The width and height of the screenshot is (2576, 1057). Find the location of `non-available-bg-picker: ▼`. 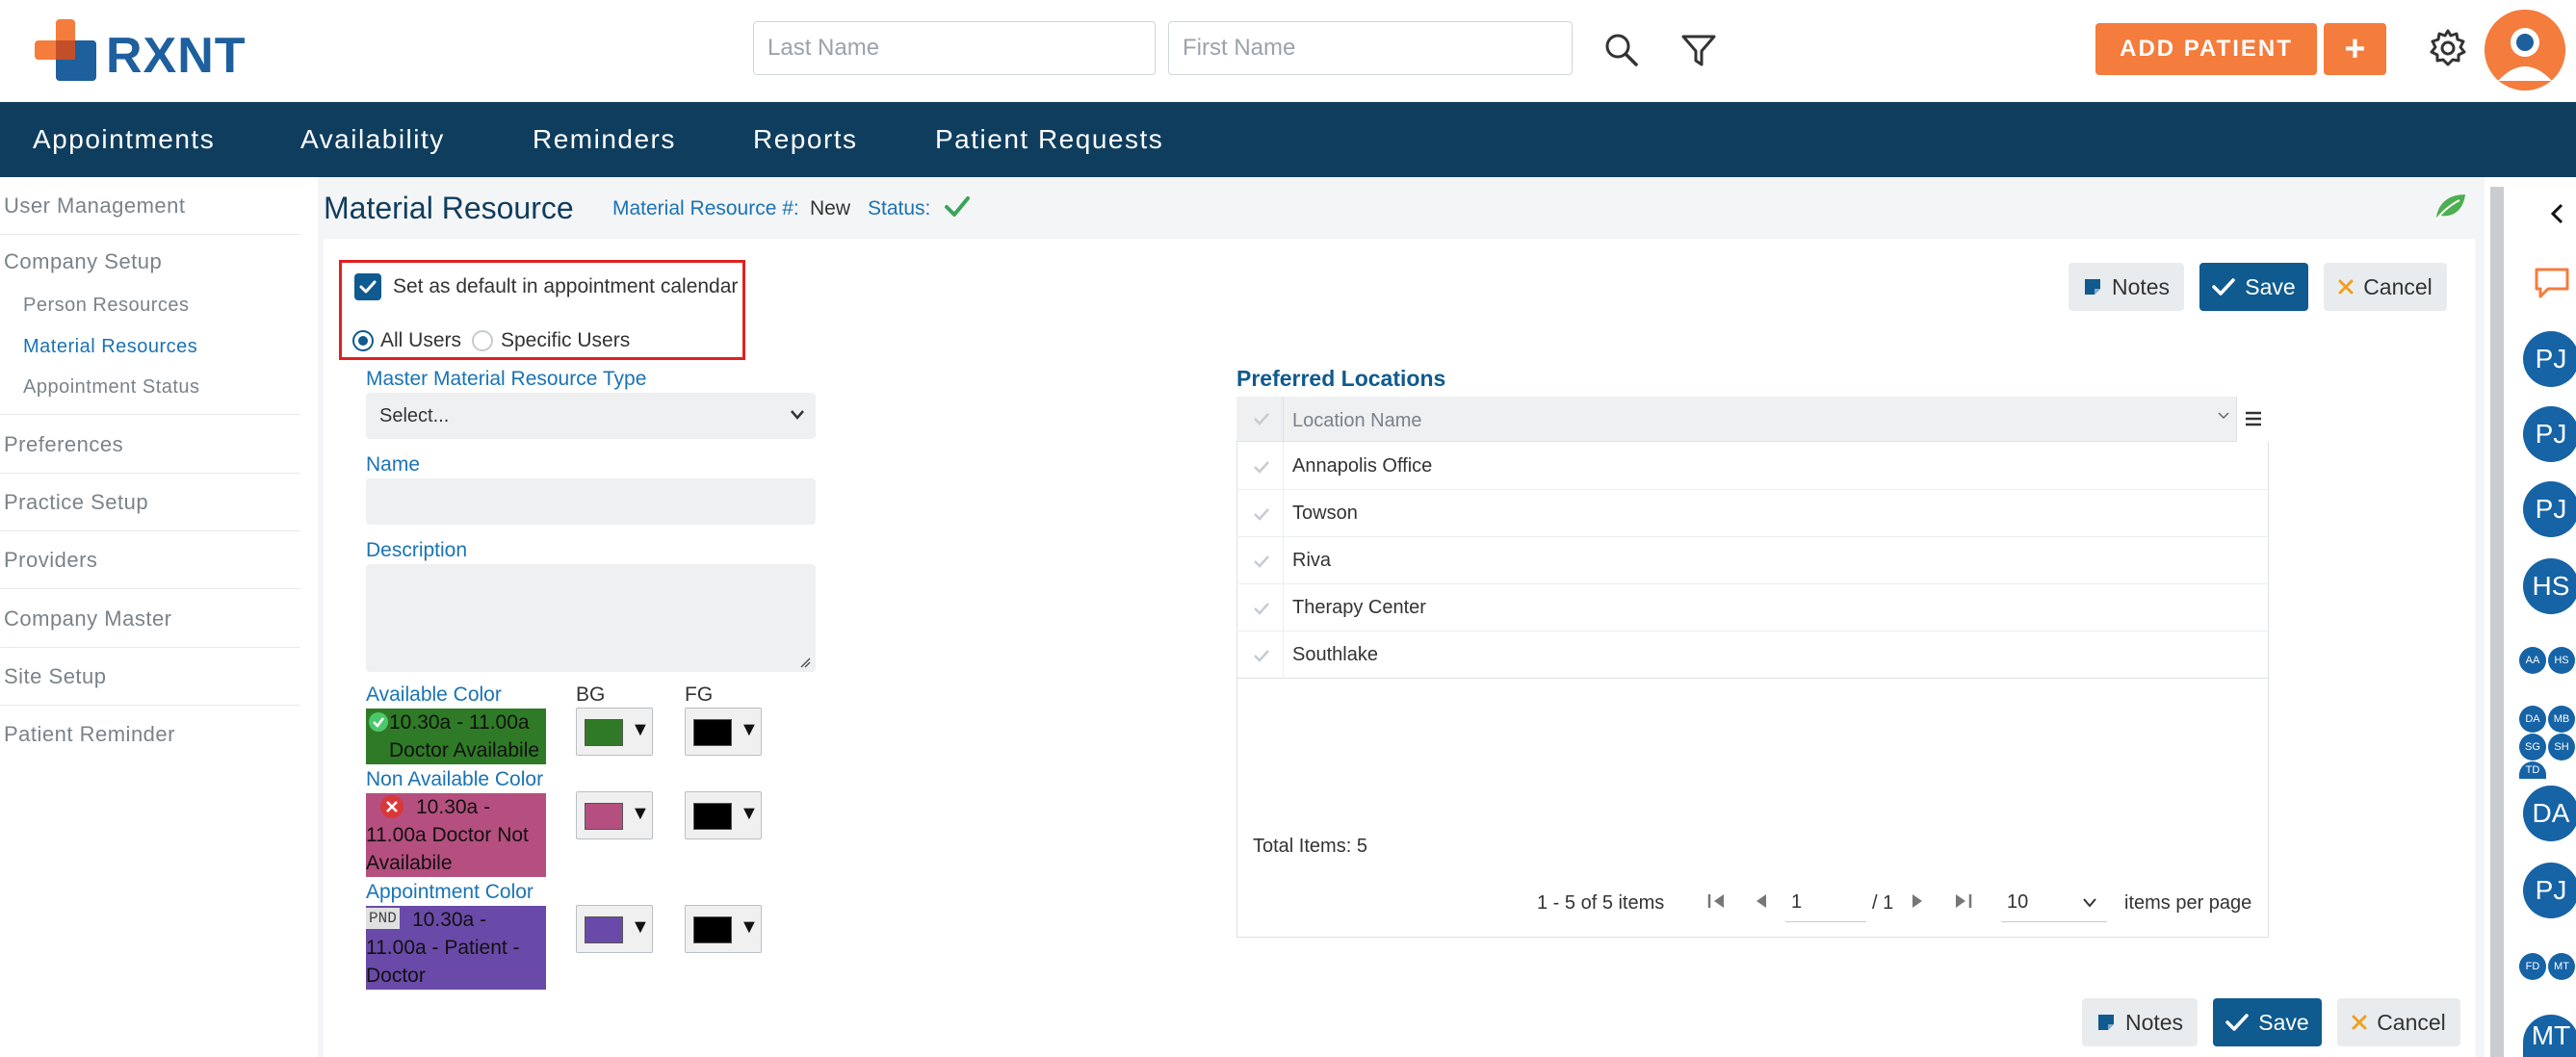

non-available-bg-picker: ▼ is located at coordinates (614, 815).